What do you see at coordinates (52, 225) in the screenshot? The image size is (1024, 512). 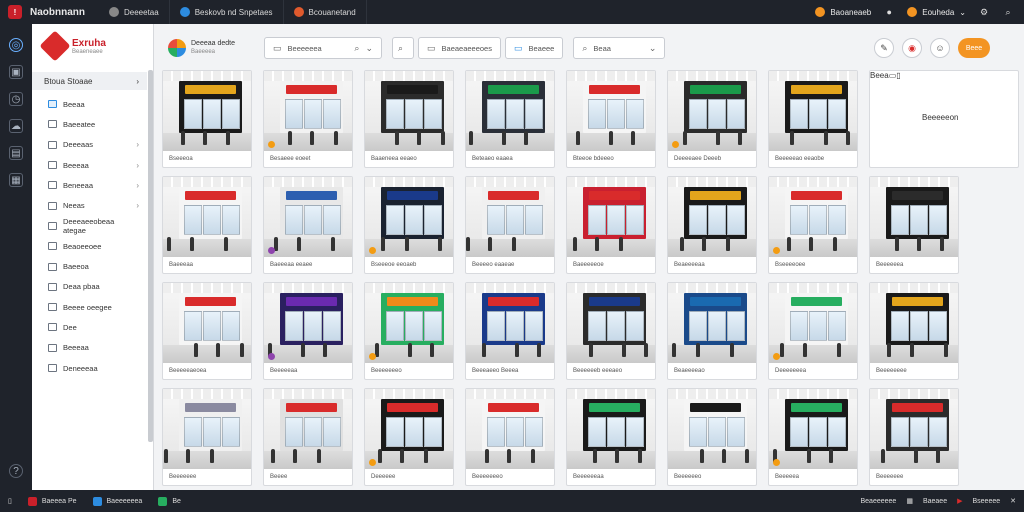 I see `folder-icon` at bounding box center [52, 225].